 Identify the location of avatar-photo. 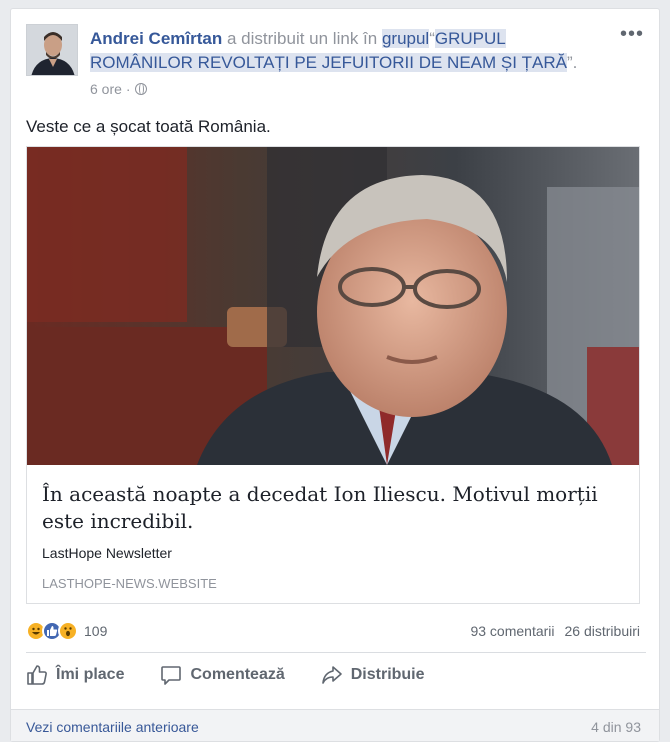
(52, 50).